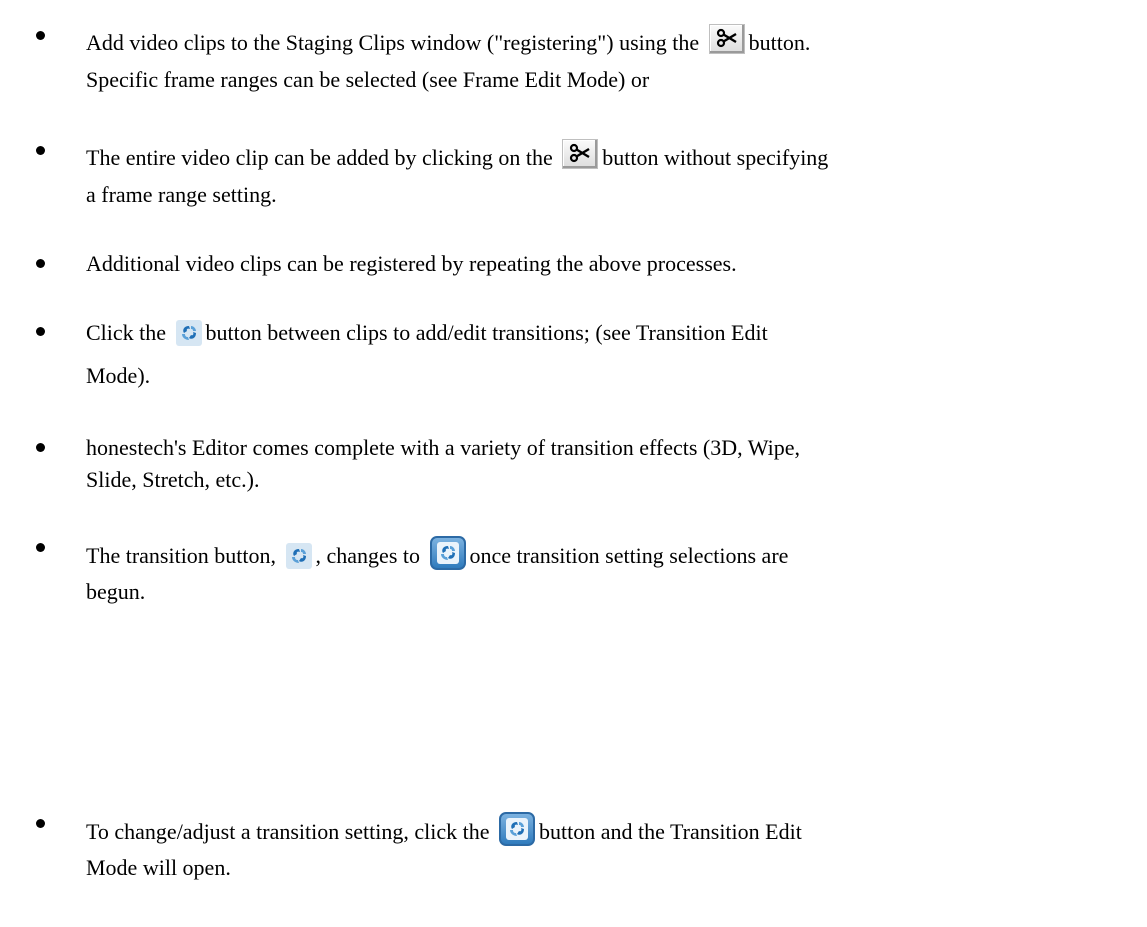  I want to click on item-text: Slide, Stretch, etc.)., so click(173, 479).